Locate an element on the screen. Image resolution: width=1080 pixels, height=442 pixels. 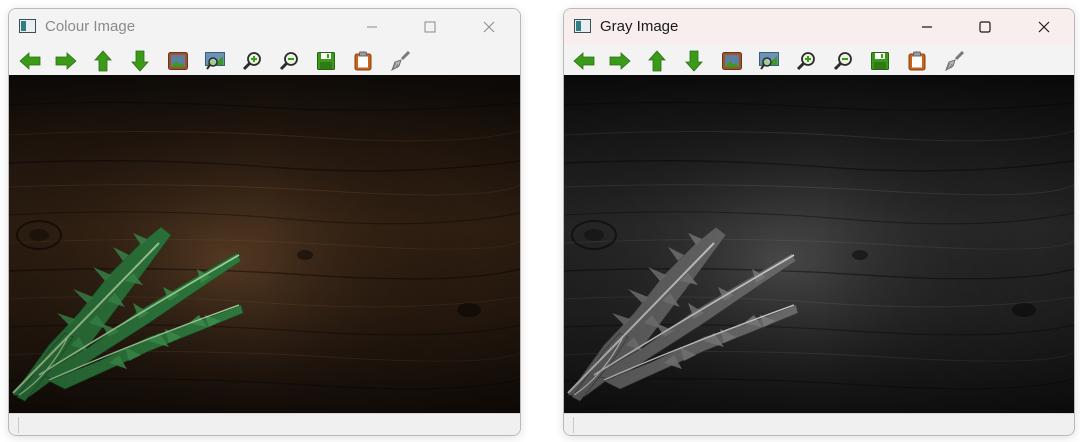
window-title: Gray Image is located at coordinates (639, 26).